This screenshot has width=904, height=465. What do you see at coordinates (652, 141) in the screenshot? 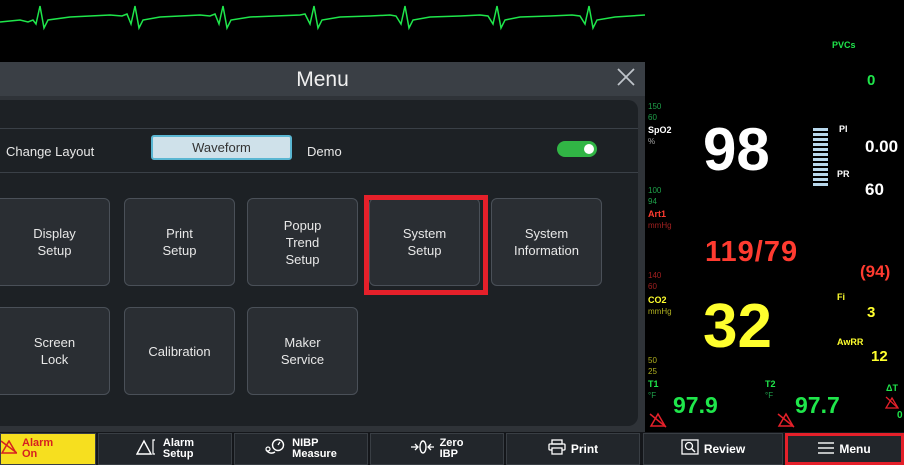
I see `spo2-unit: %` at bounding box center [652, 141].